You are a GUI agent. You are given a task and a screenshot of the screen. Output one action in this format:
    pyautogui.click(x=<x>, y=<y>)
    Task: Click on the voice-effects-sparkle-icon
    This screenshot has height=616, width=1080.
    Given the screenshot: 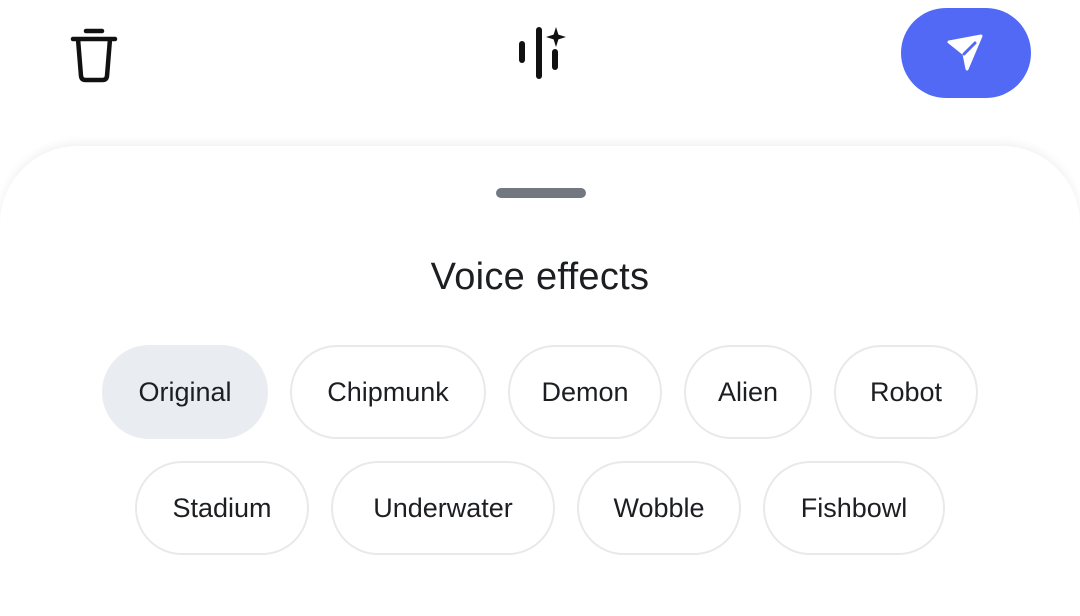 What is the action you would take?
    pyautogui.click(x=542, y=53)
    